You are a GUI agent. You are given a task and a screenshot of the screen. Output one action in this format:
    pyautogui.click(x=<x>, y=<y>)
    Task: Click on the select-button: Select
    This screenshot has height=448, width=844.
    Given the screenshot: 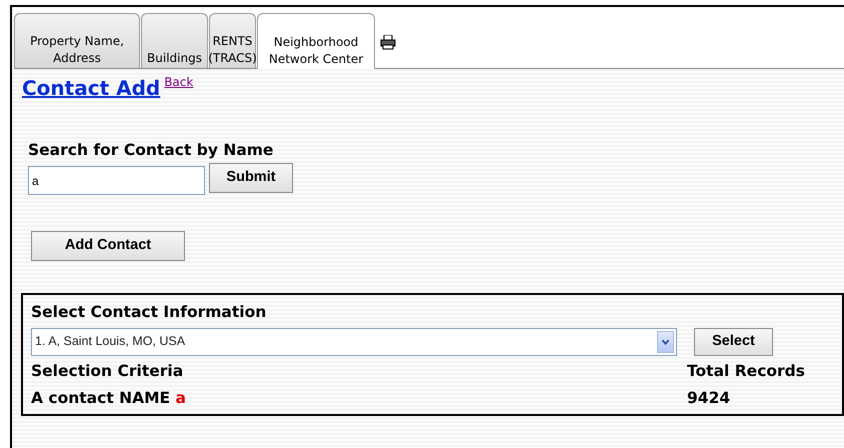 What is the action you would take?
    pyautogui.click(x=733, y=342)
    